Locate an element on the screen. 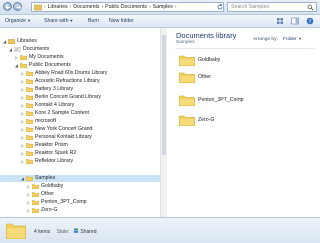 The image size is (320, 243). crumb-public-documents: Public Documents is located at coordinates (126, 7).